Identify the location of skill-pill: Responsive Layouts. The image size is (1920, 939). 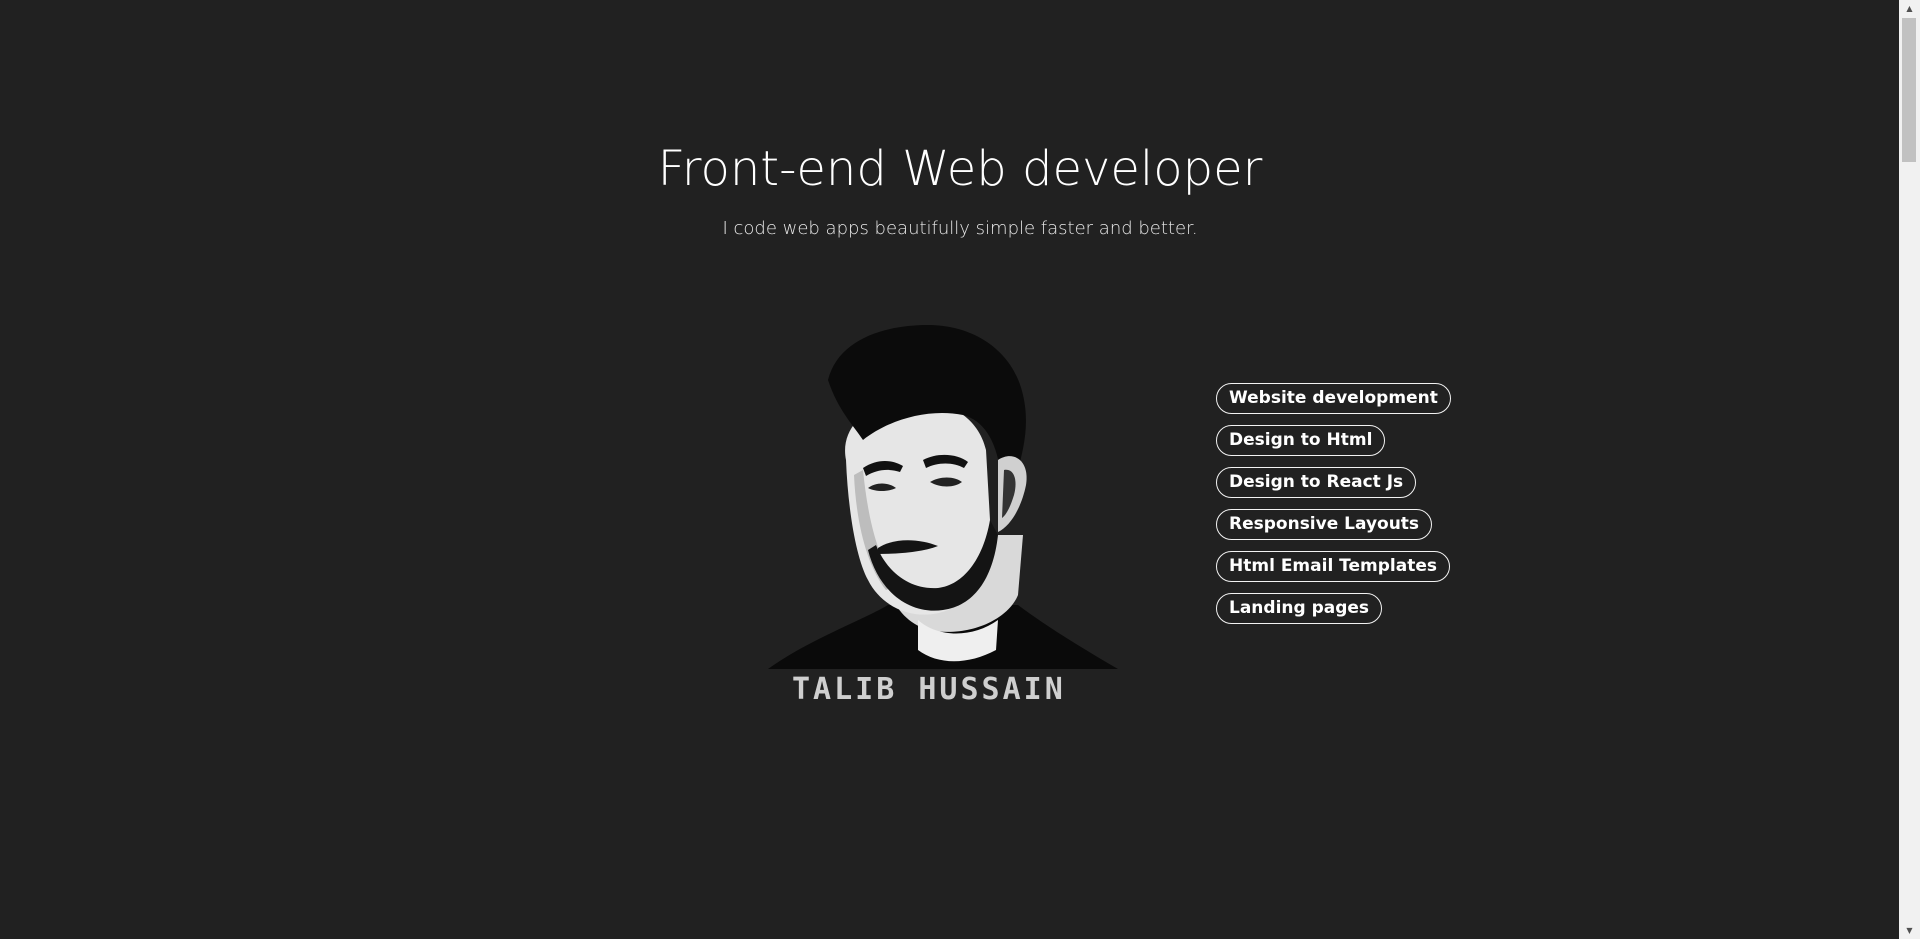
(1324, 524).